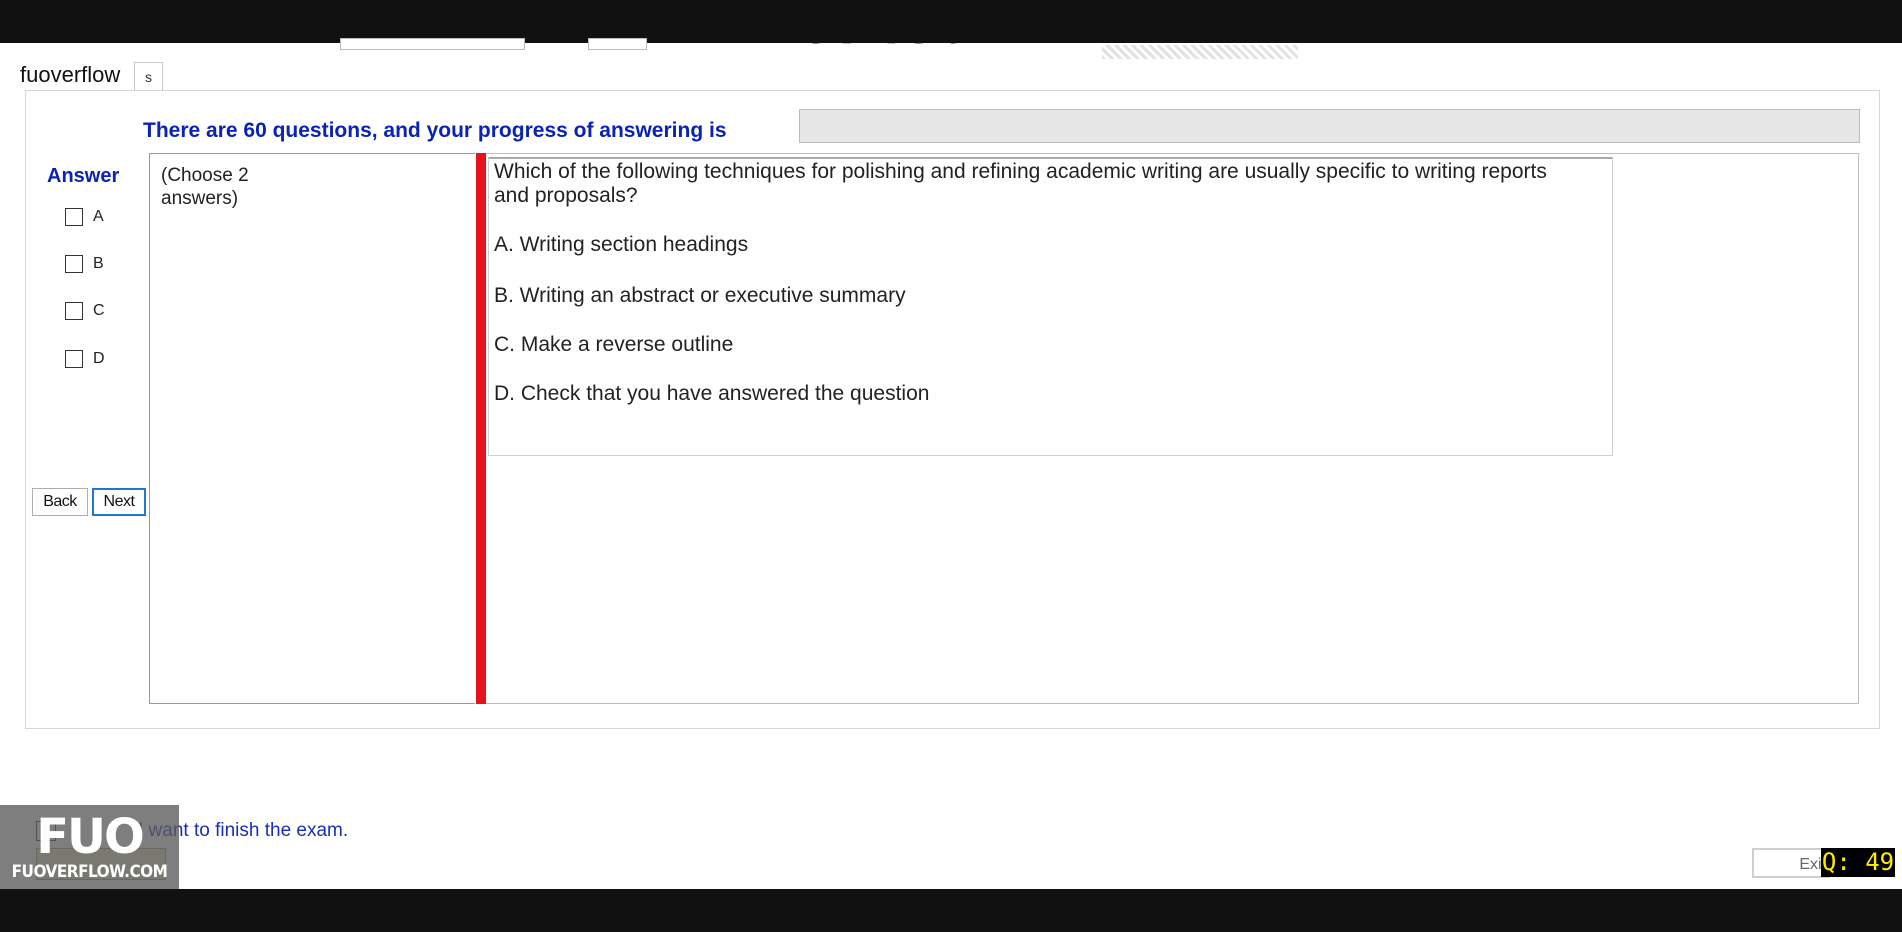  I want to click on panel-splitter, so click(481, 428).